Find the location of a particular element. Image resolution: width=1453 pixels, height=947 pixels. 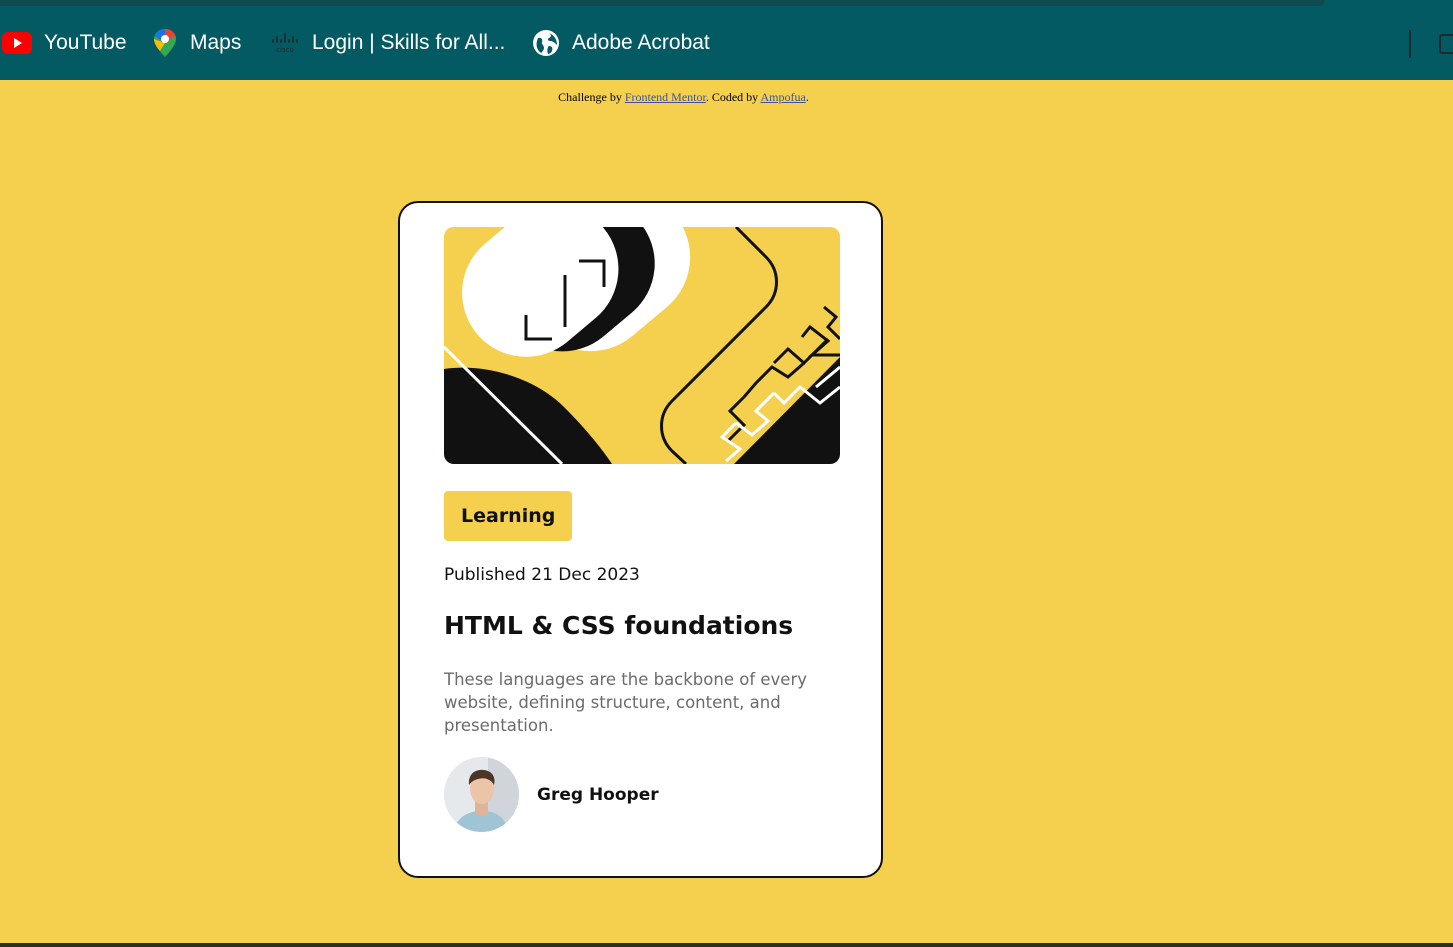

taskbar-edge is located at coordinates (726, 945).